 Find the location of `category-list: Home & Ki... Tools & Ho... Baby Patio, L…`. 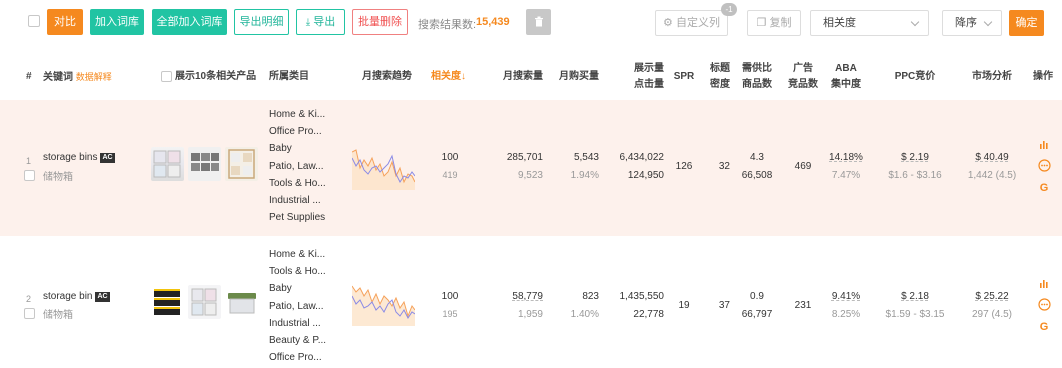

category-list: Home & Ki... Tools & Ho... Baby Patio, L… is located at coordinates (297, 306).